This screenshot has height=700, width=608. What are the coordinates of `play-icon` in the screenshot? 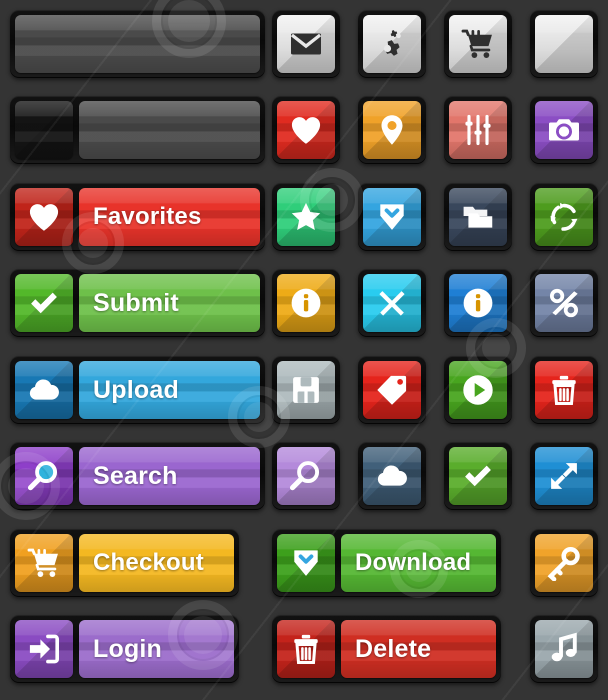 It's located at (478, 390).